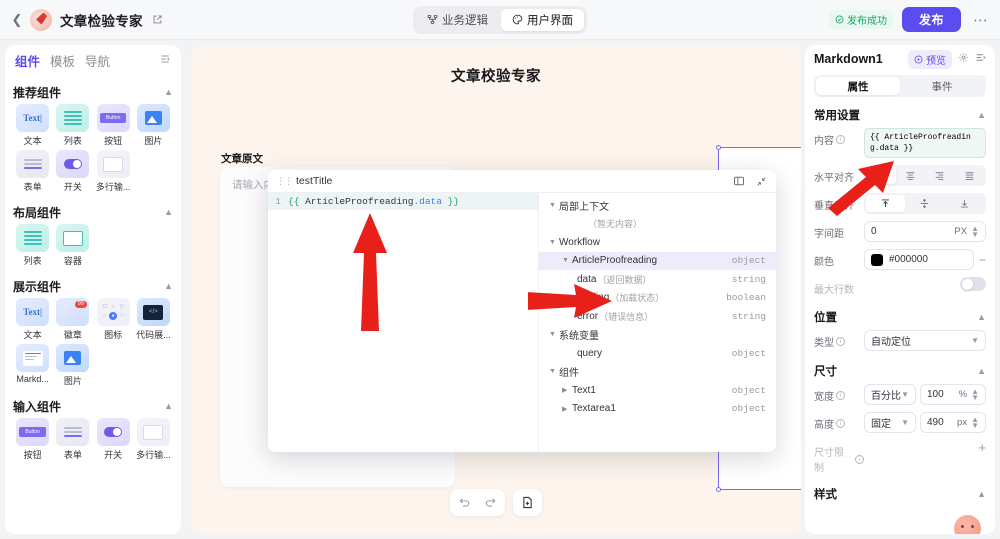 This screenshot has width=1000, height=539. I want to click on code-line: 1 {{ ArticleProofreading.data }}, so click(403, 201).